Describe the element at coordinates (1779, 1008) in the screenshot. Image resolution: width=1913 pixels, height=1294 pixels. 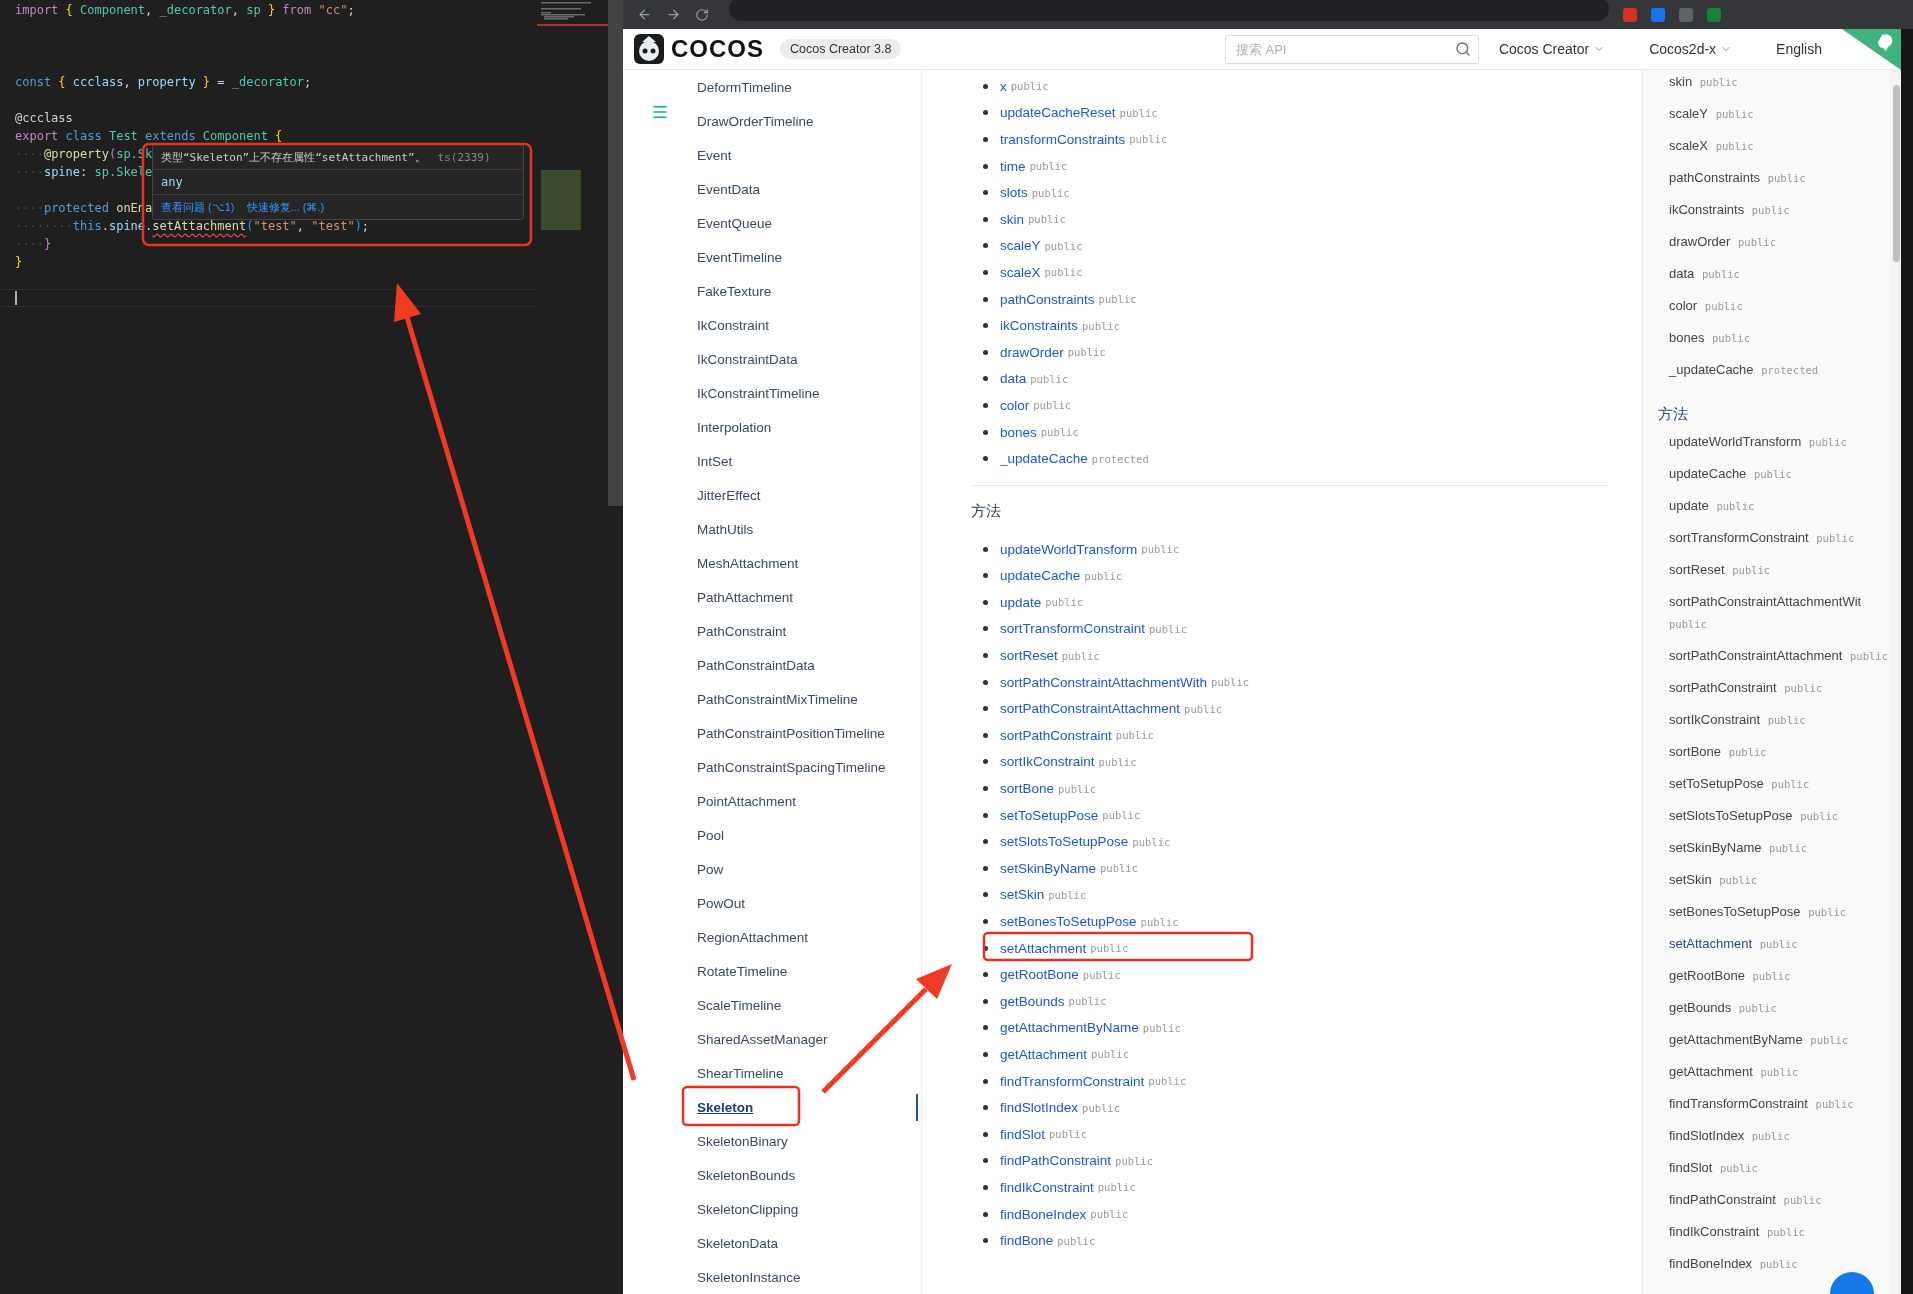
I see `toc-item: getBounds public` at that location.